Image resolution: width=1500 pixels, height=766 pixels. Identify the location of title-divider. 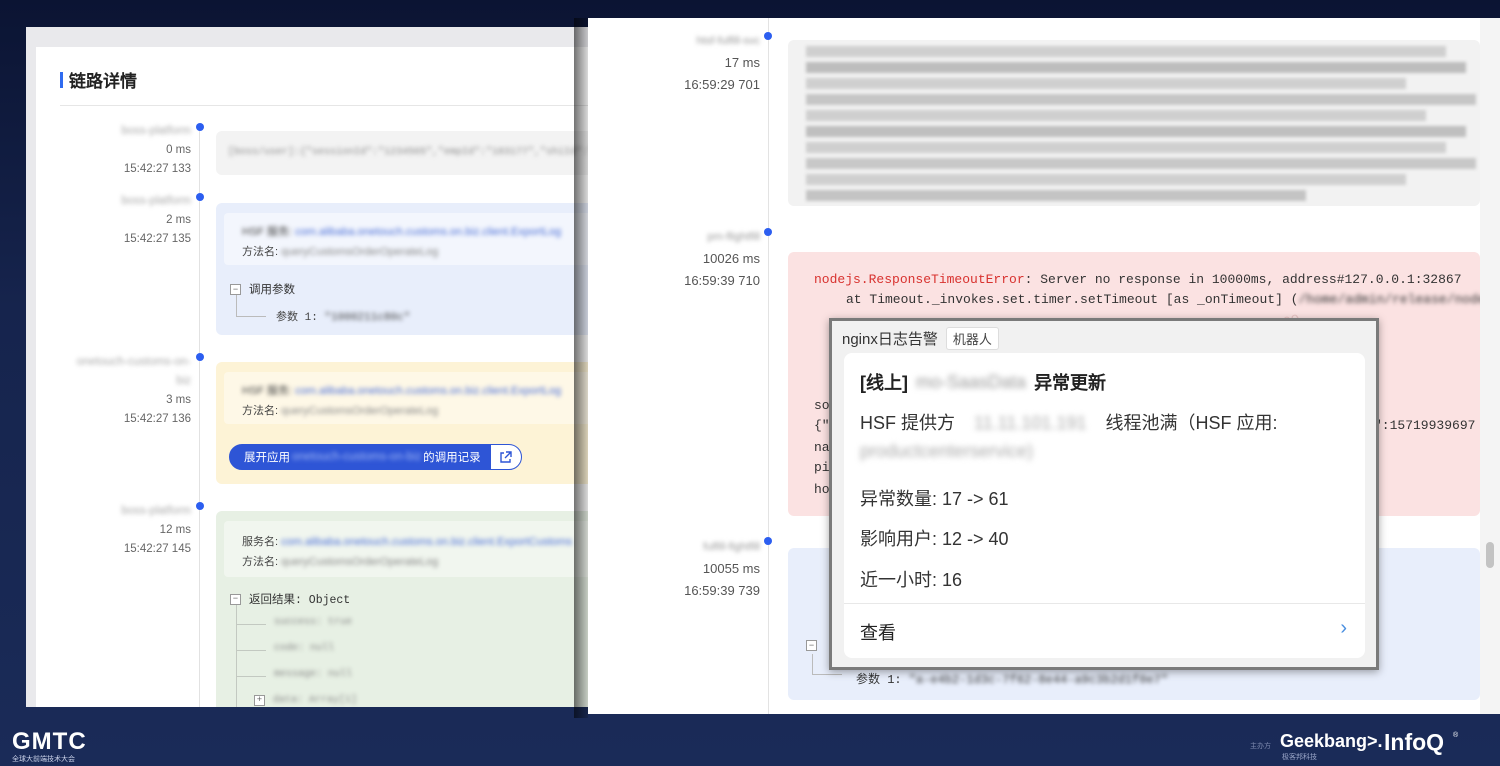
(324, 105).